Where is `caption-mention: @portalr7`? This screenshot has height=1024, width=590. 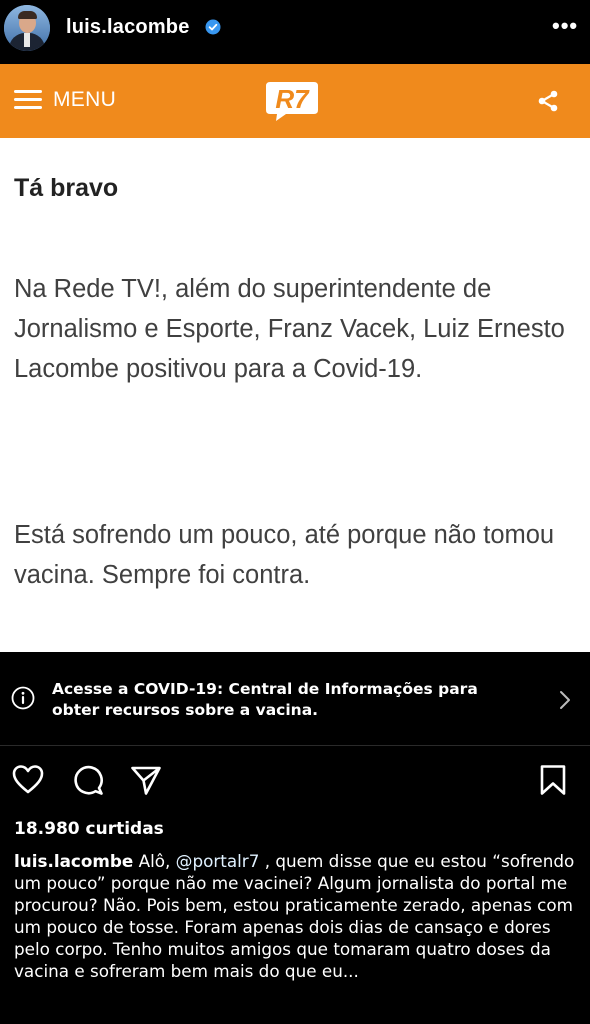 caption-mention: @portalr7 is located at coordinates (218, 861).